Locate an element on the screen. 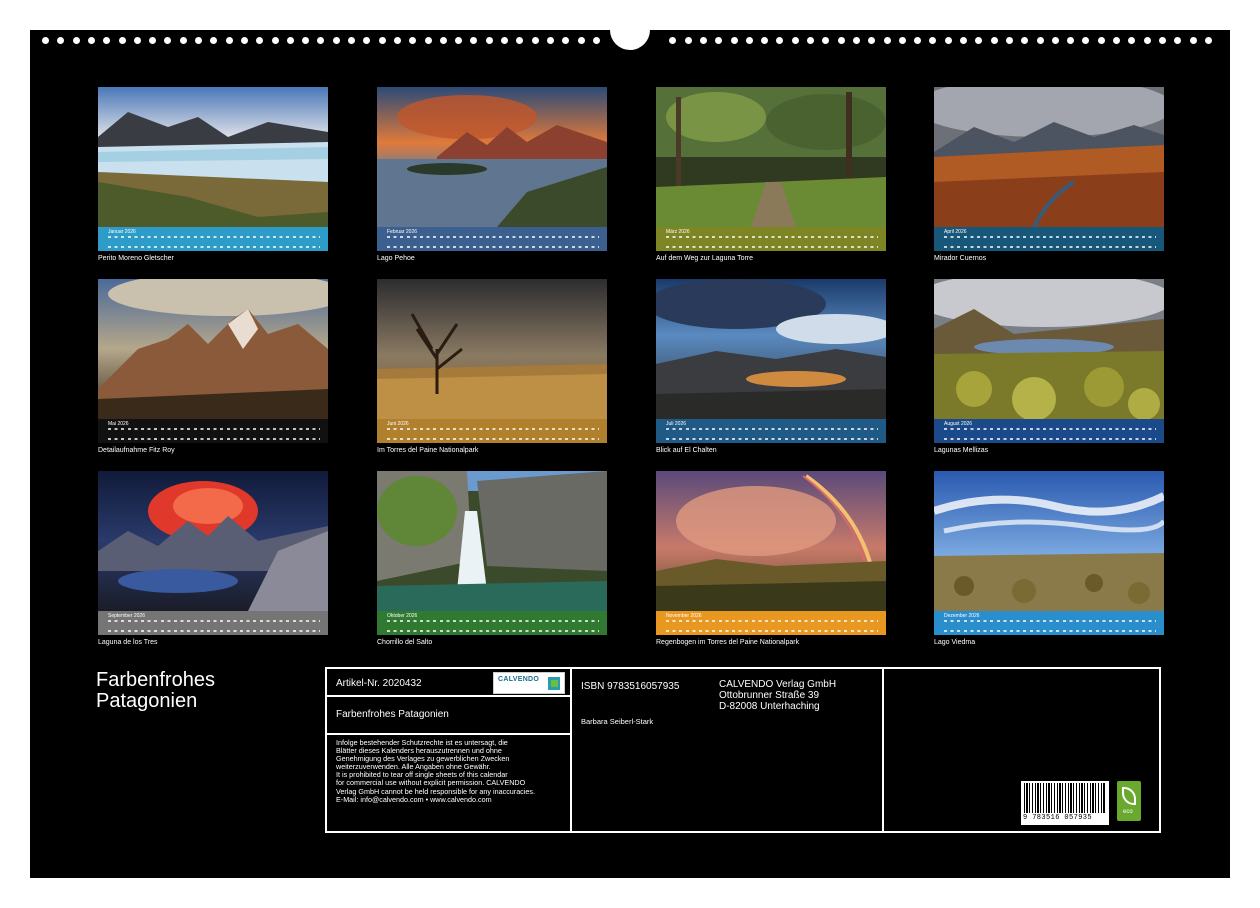  month-tile-august: August 2026 Lagunas Mellizas is located at coordinates (1049, 366).